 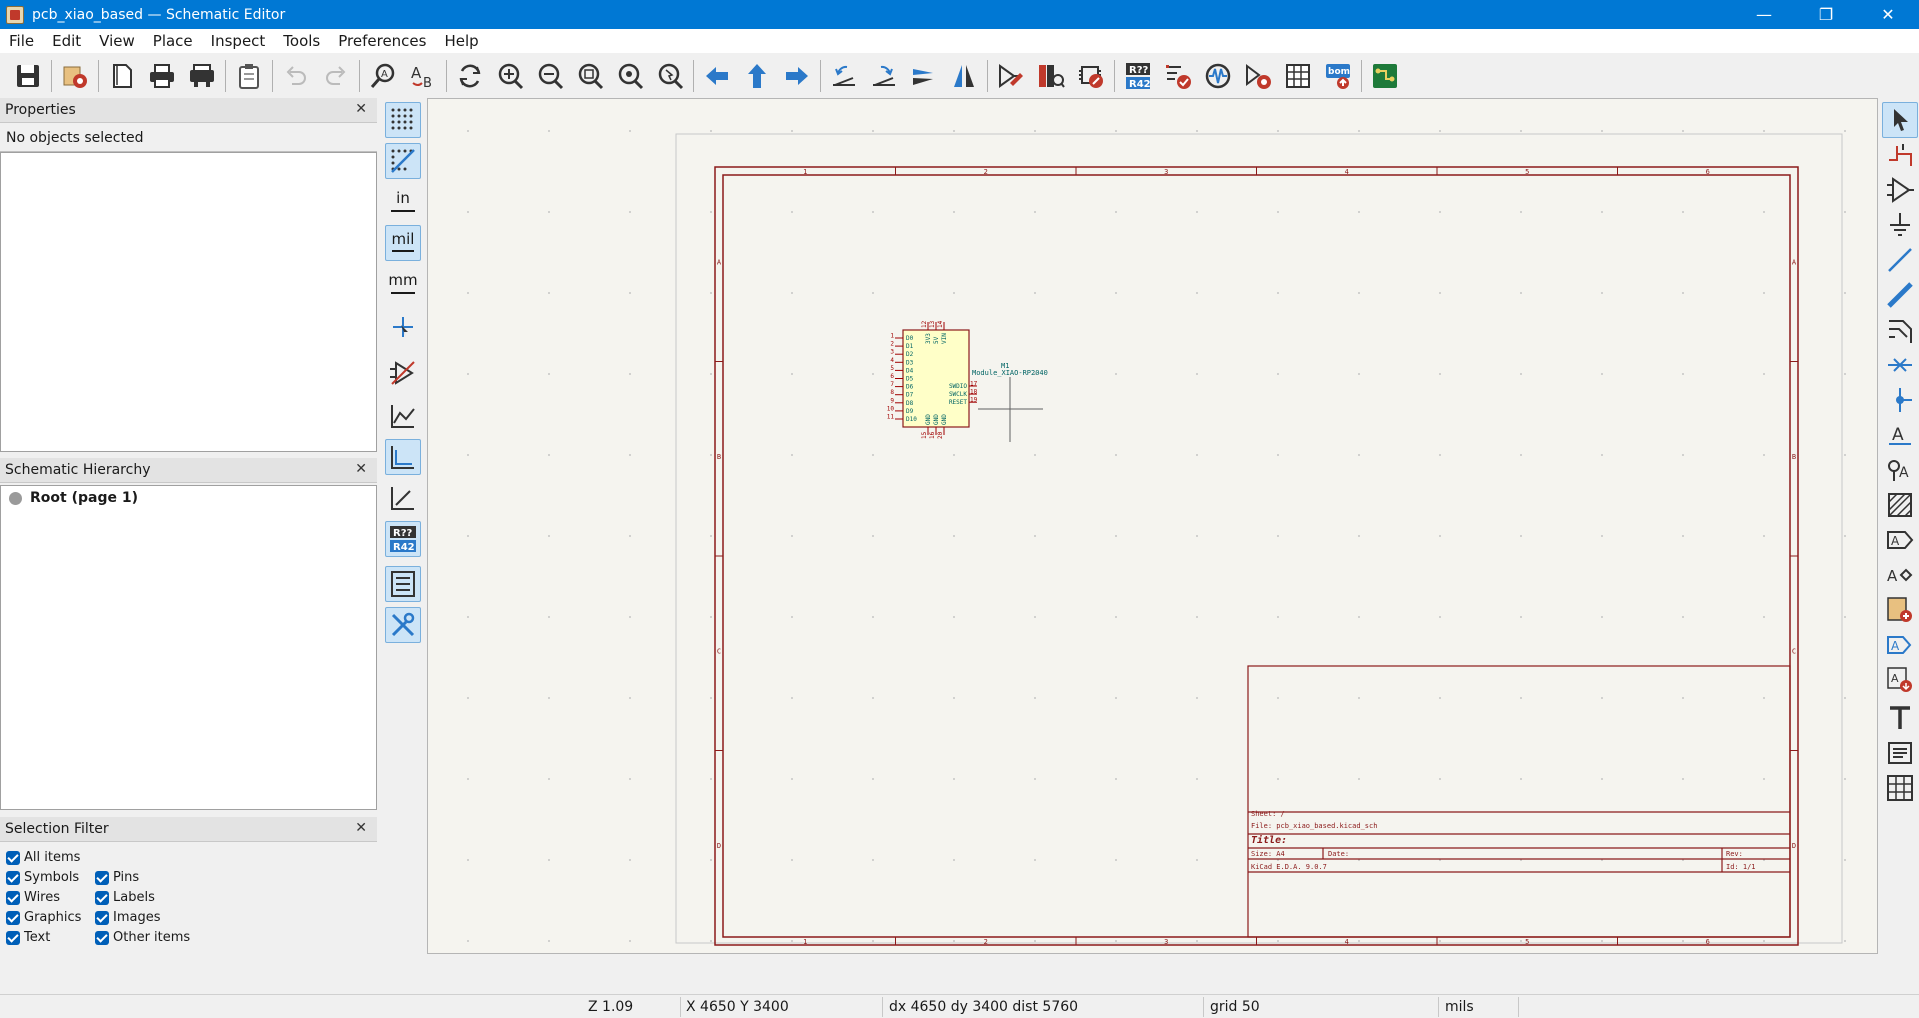 I want to click on wire-angle-90-icon, so click(x=403, y=457).